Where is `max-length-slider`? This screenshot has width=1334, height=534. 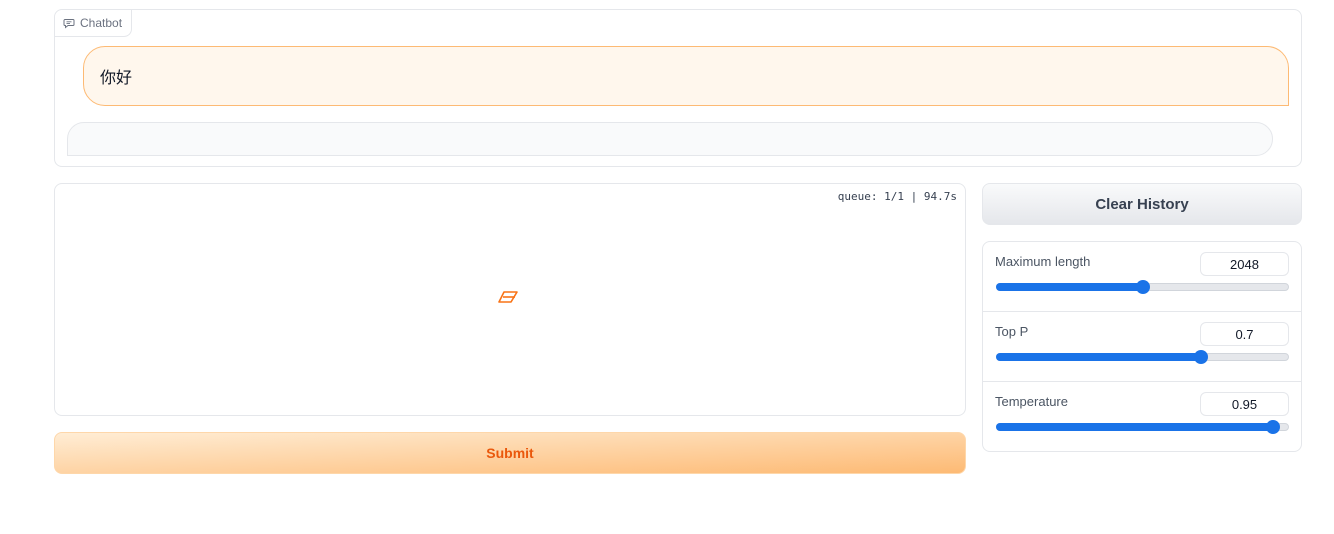
max-length-slider is located at coordinates (1142, 287).